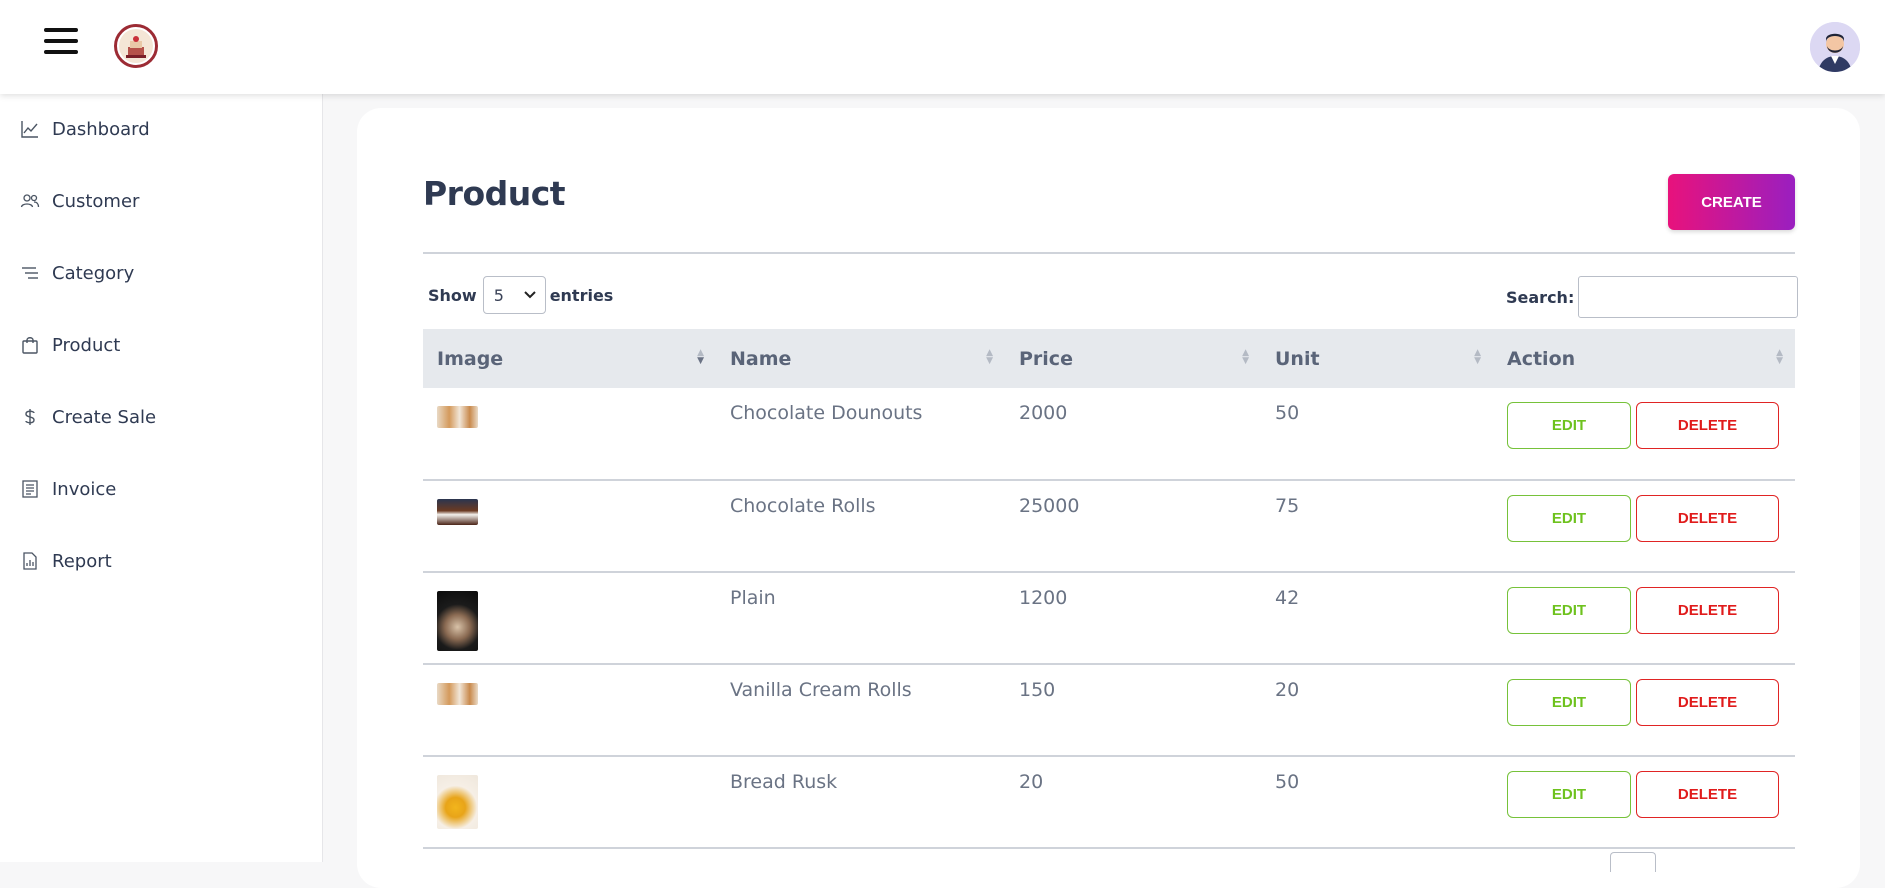 This screenshot has width=1885, height=888. I want to click on sidebar-item-label: Customer, so click(96, 201).